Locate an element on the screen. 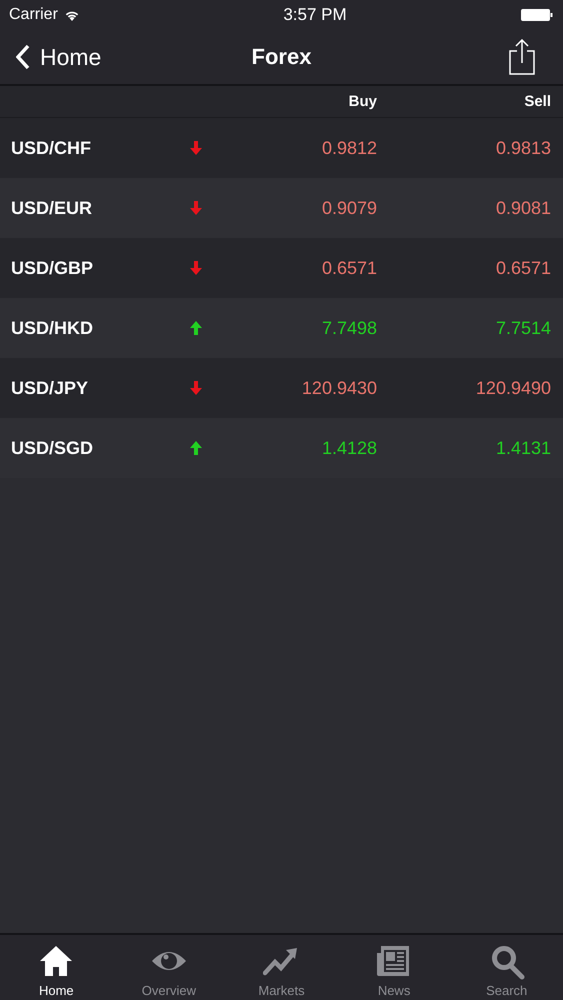 Image resolution: width=563 pixels, height=1000 pixels. currency-pair: USD/CHF is located at coordinates (51, 148).